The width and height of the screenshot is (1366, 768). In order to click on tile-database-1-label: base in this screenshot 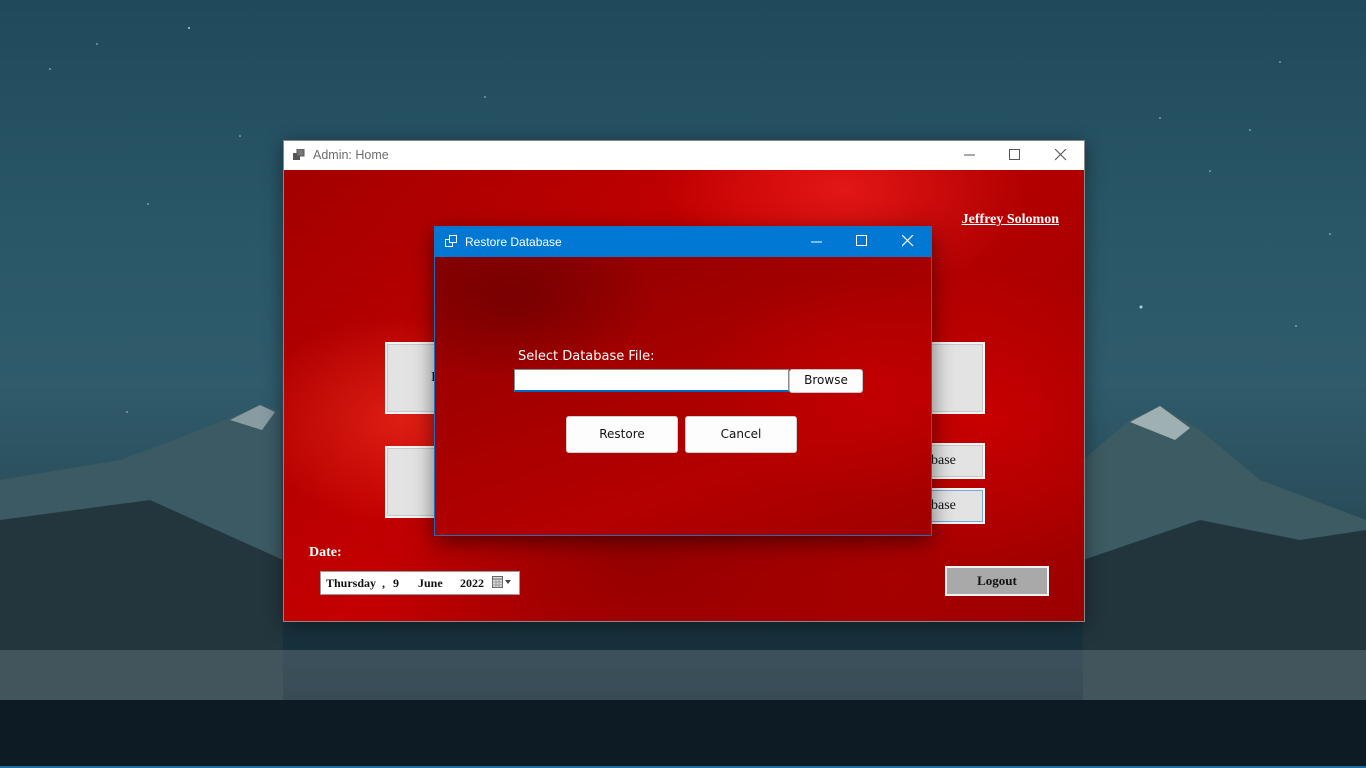, I will do `click(943, 460)`.